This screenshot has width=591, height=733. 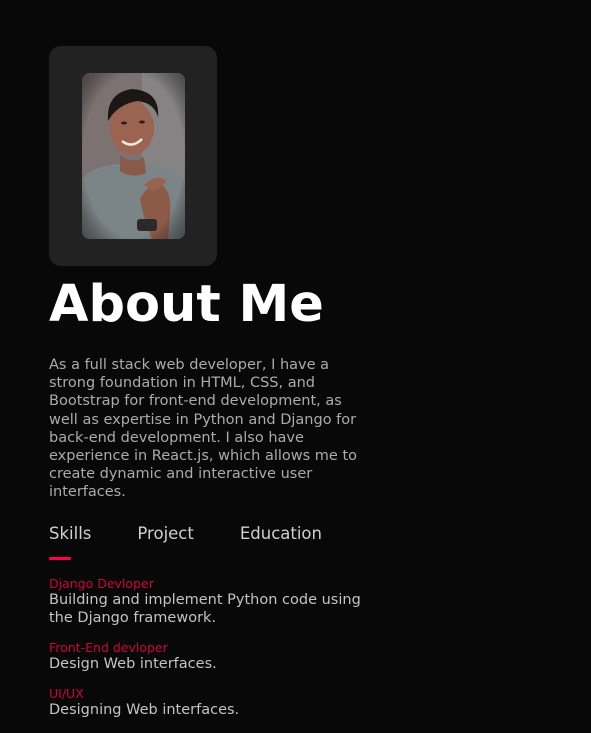 What do you see at coordinates (281, 540) in the screenshot?
I see `tab-education: Education` at bounding box center [281, 540].